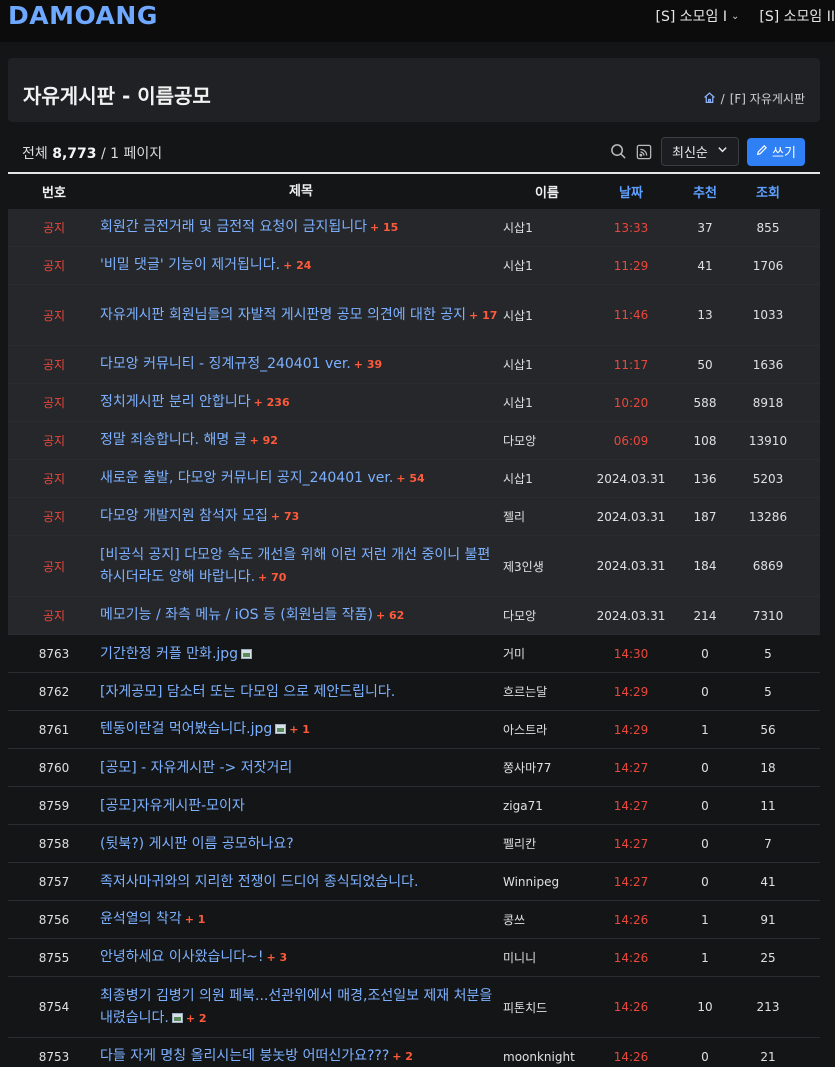  I want to click on site-logo: DAMOANG, so click(83, 15).